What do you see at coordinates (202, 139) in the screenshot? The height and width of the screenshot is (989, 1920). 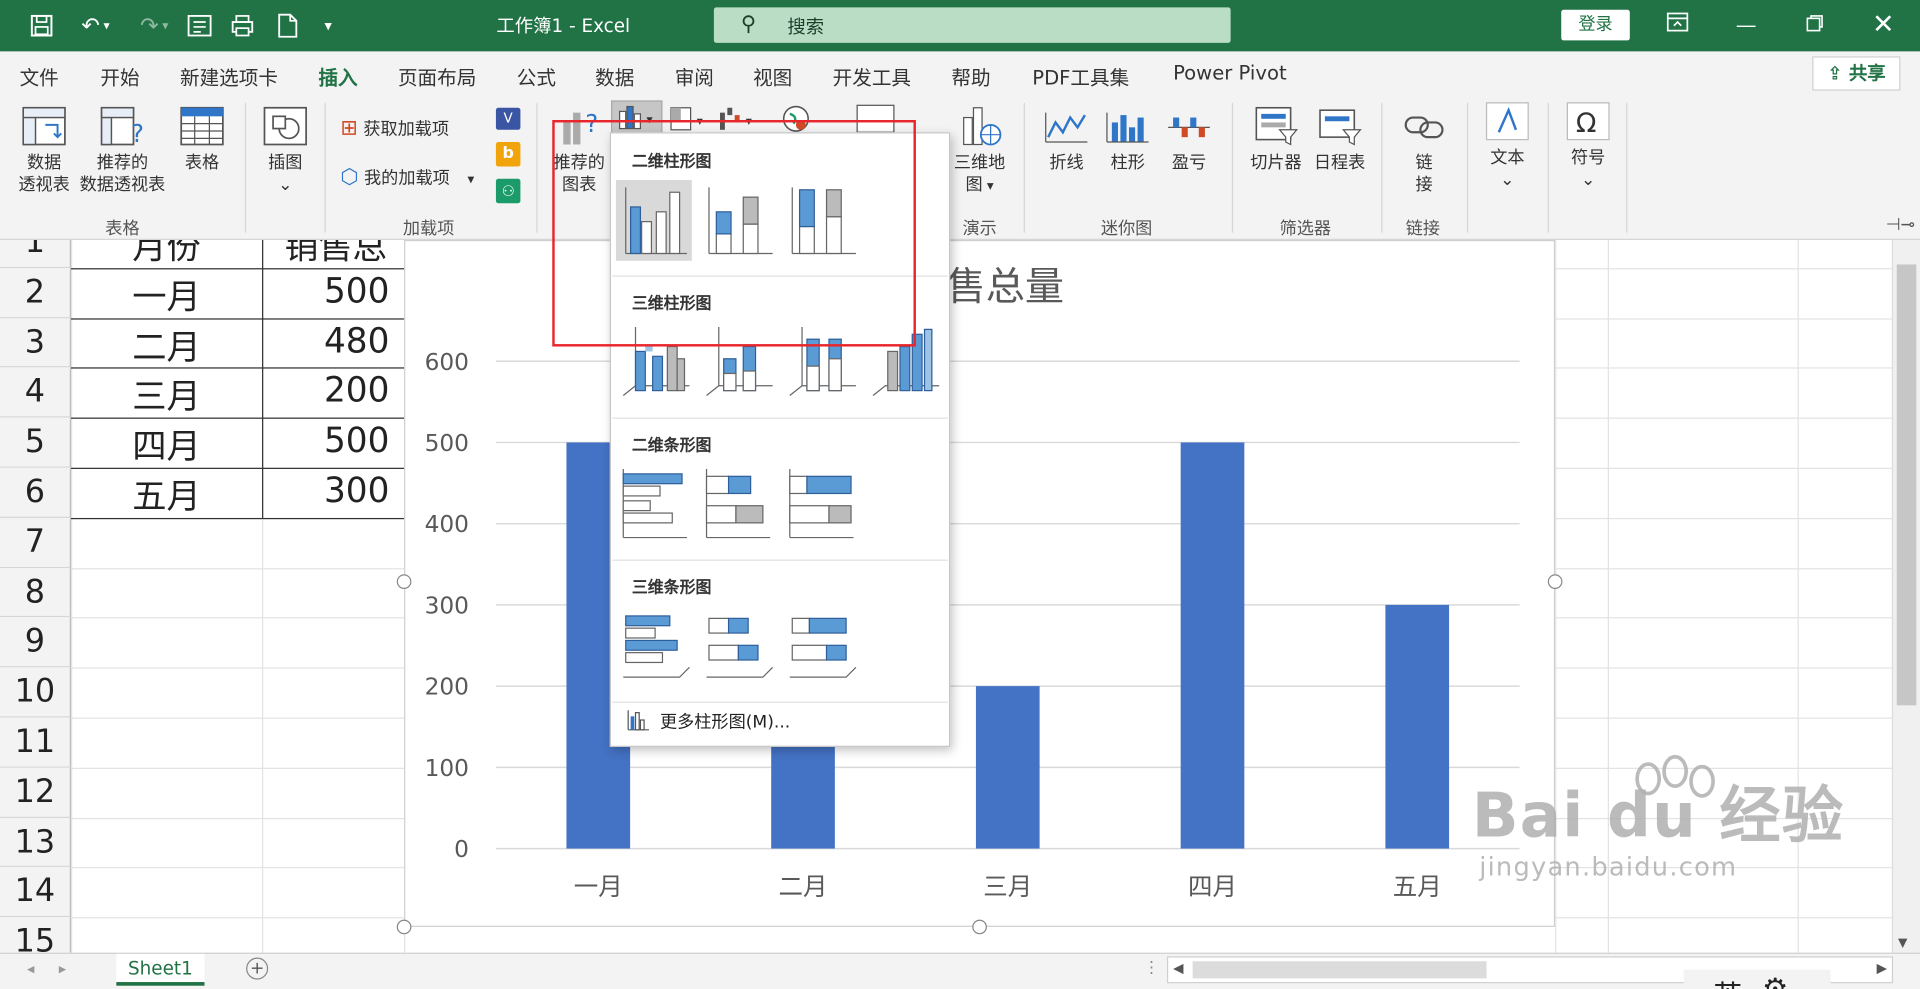 I see `table-button: 表格` at bounding box center [202, 139].